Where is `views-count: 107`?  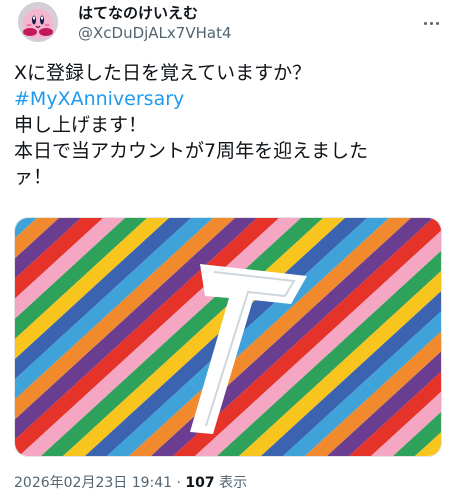 views-count: 107 is located at coordinates (200, 483).